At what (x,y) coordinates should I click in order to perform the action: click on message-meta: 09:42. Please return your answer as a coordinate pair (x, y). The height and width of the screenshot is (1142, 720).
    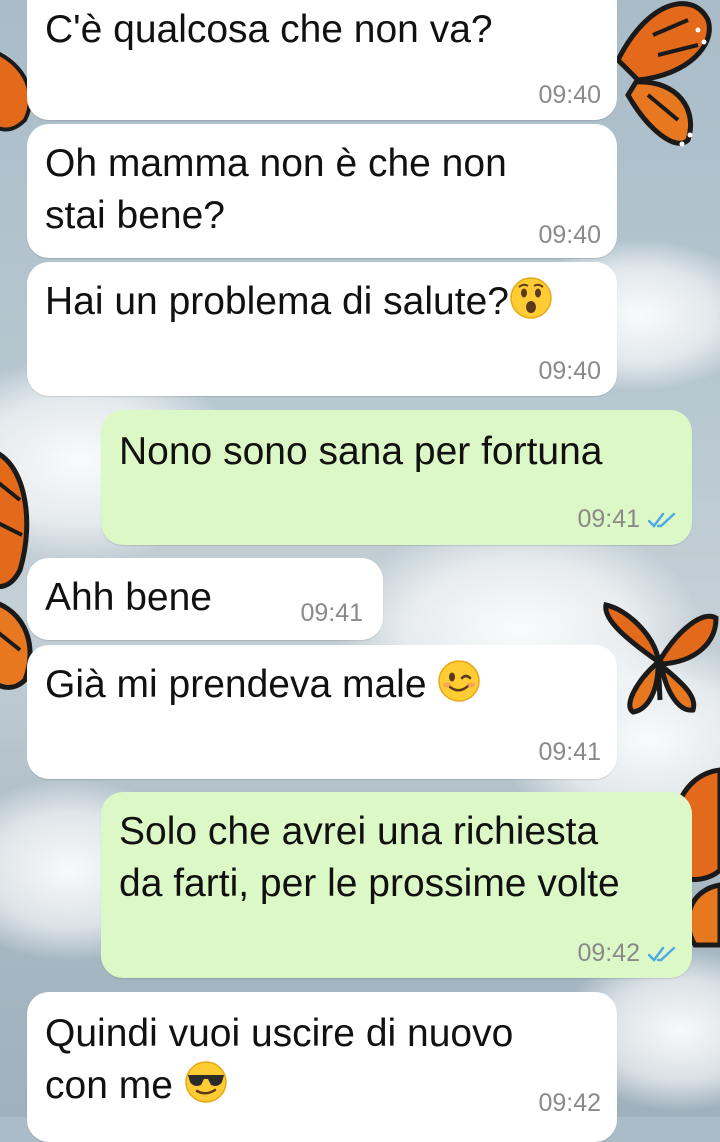
    Looking at the image, I should click on (627, 953).